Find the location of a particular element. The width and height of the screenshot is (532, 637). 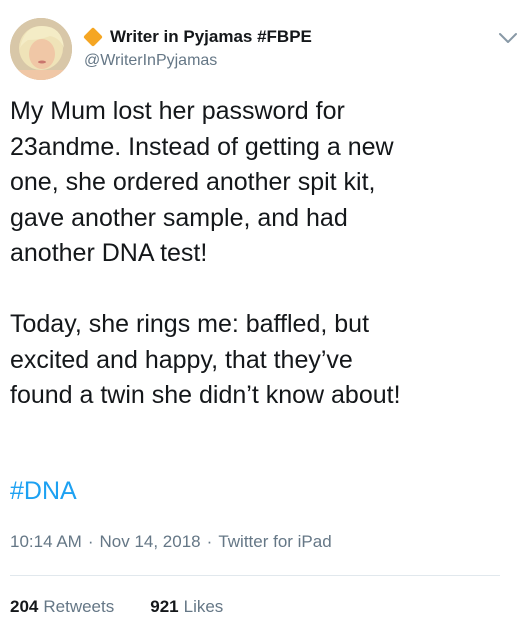

tweet-stats: 204 Retweets 921 Likes is located at coordinates (116, 607).